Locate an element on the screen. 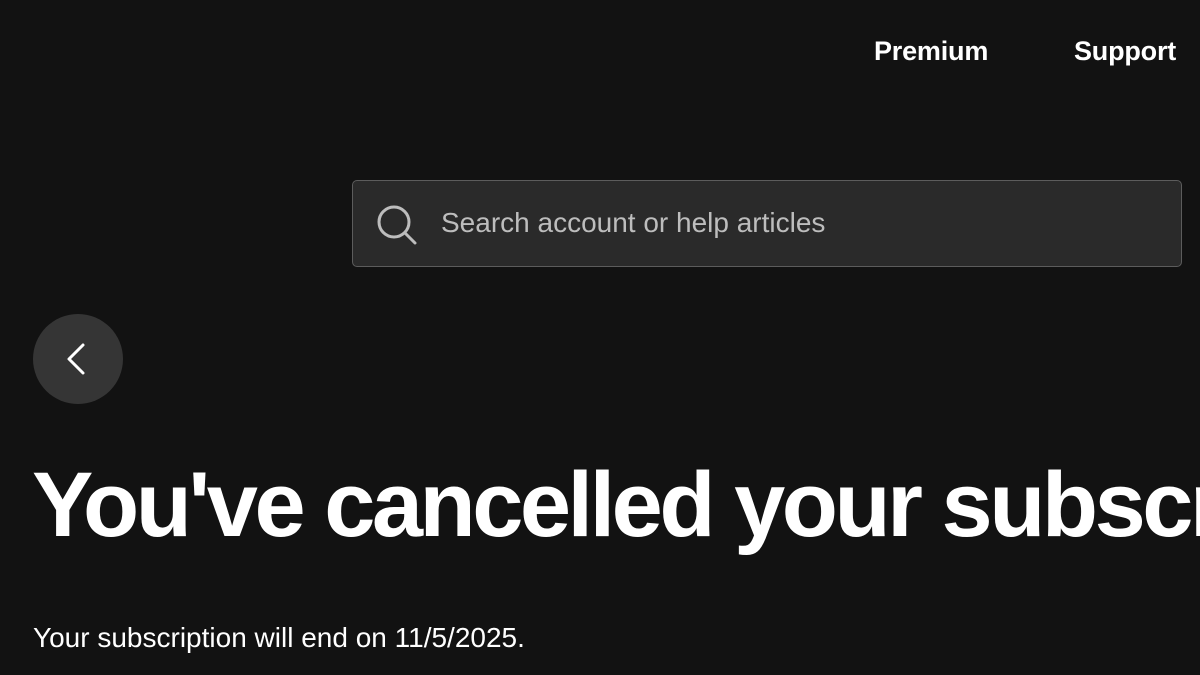 The width and height of the screenshot is (1200, 675). search-icon is located at coordinates (397, 225).